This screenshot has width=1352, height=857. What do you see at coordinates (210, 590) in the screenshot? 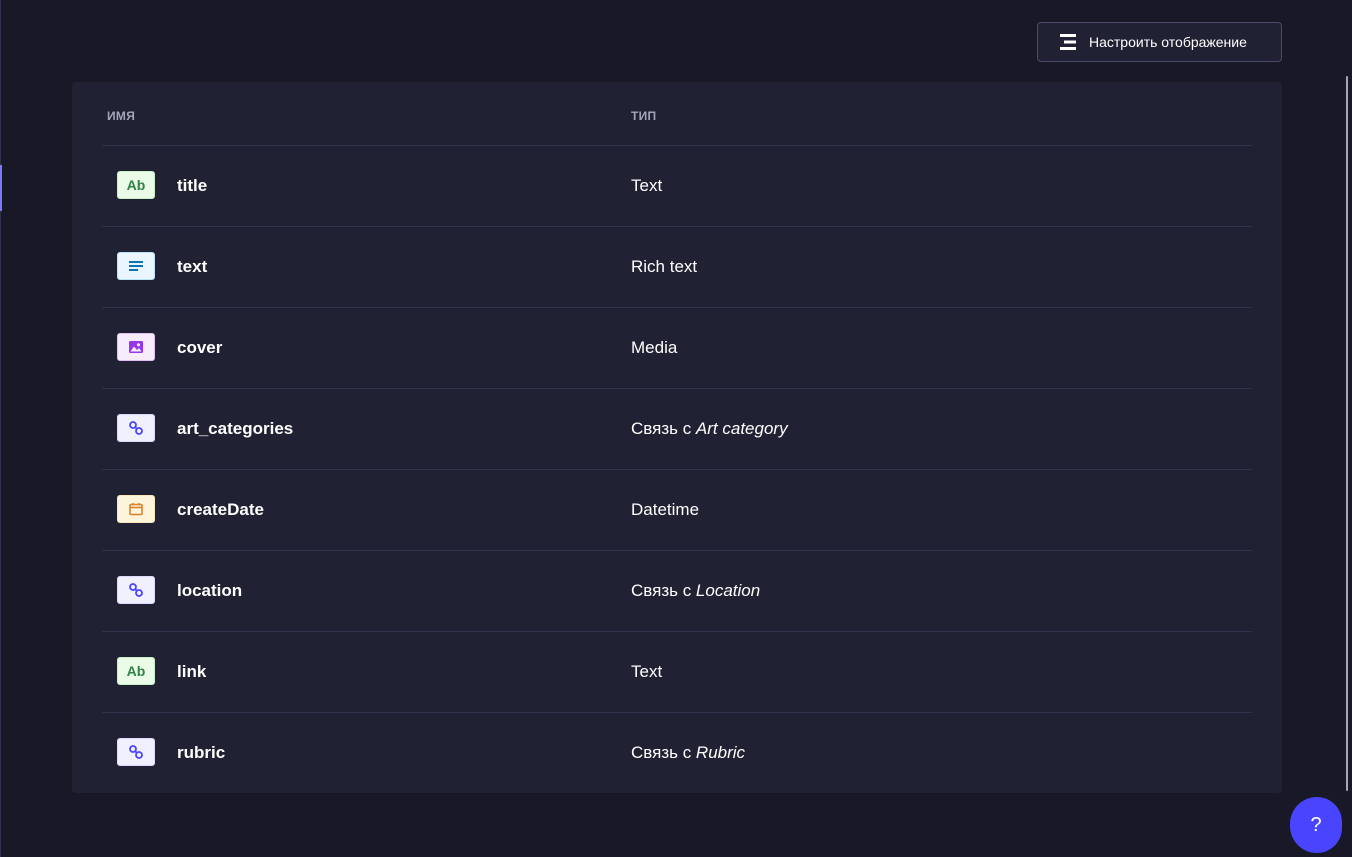
I see `field-name: location` at bounding box center [210, 590].